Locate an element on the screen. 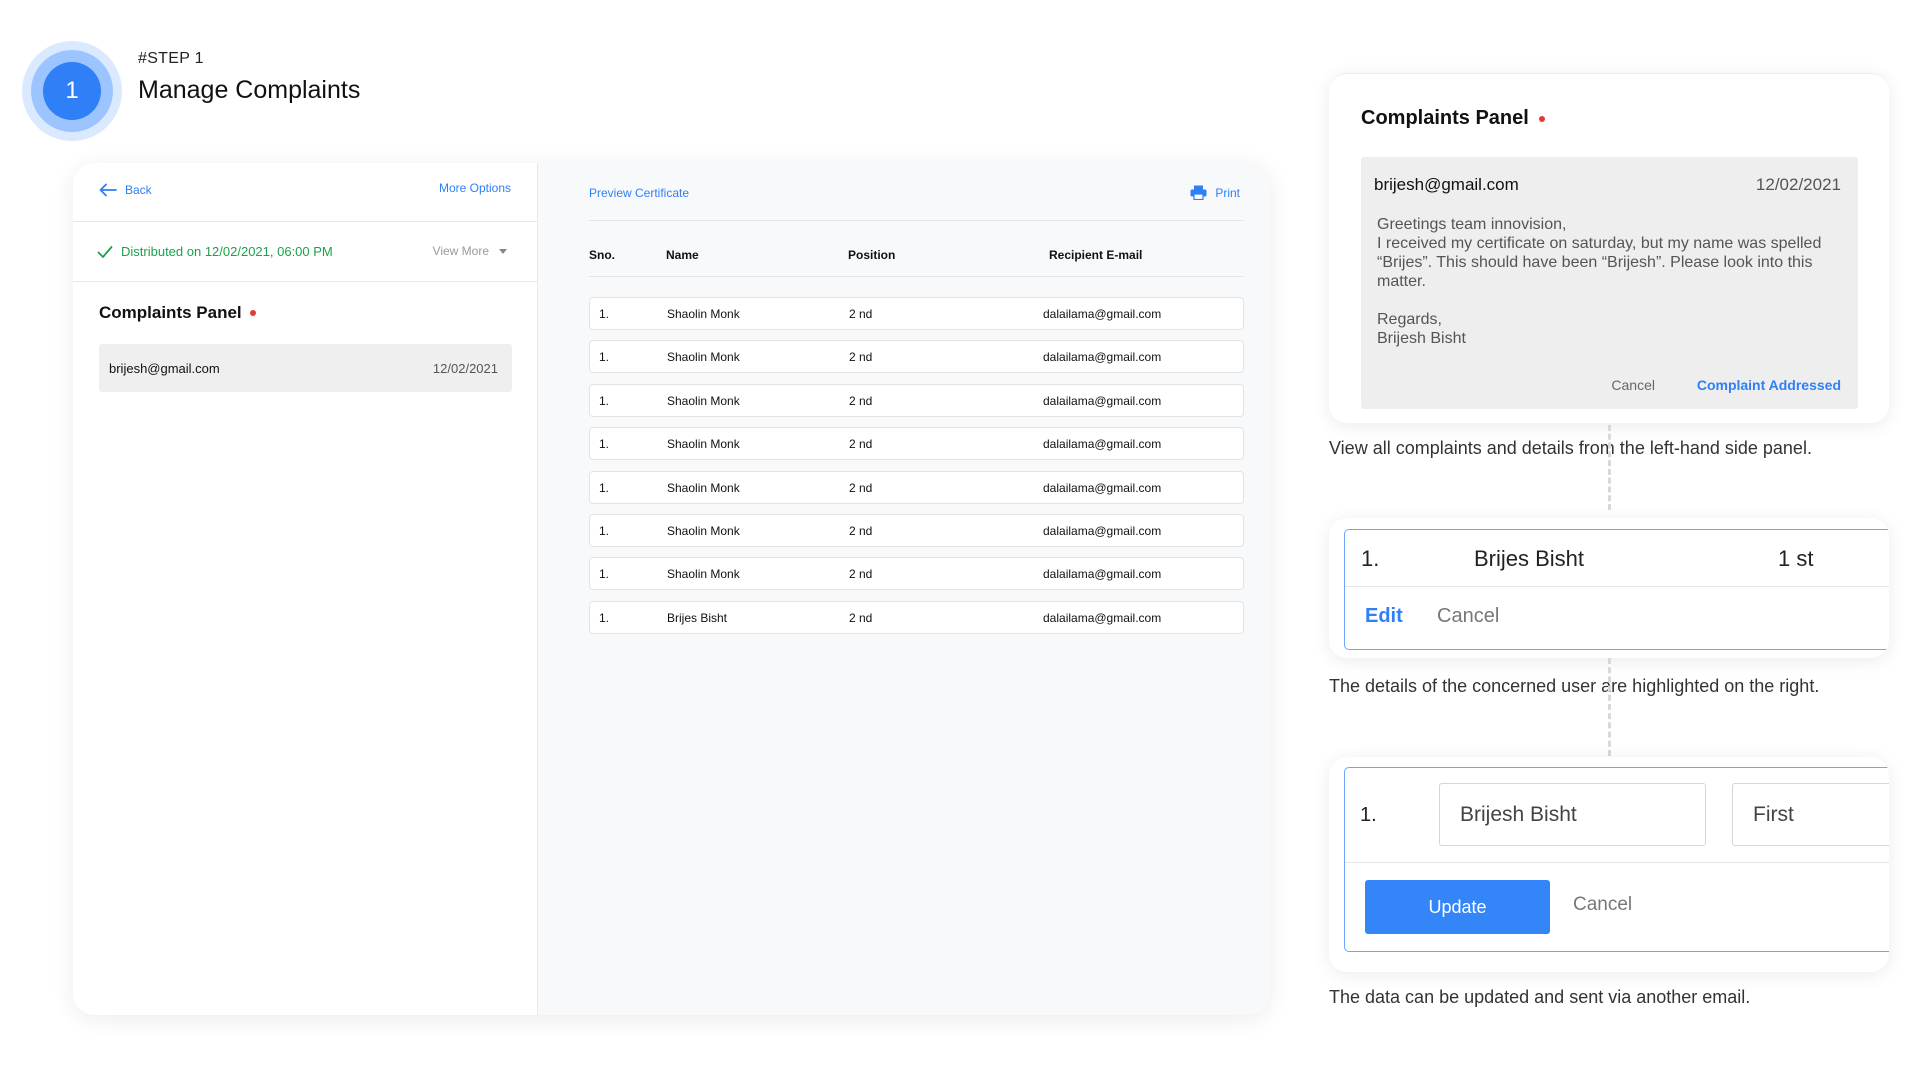 The width and height of the screenshot is (1920, 1080). distribution-text: Distributed on 12/02/2021, 06:00 PM is located at coordinates (227, 251).